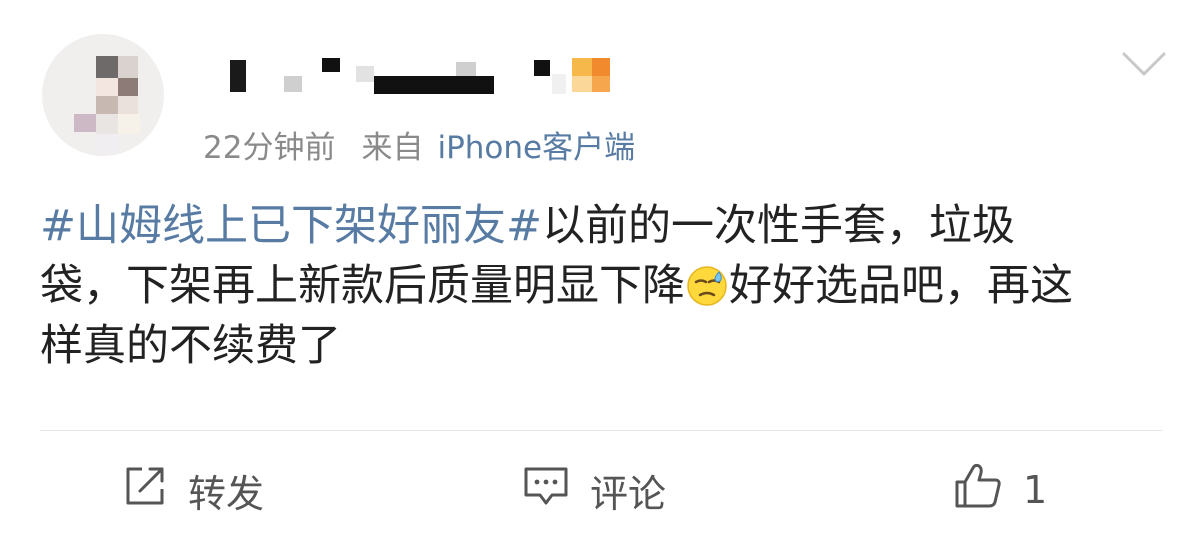 Image resolution: width=1200 pixels, height=538 pixels. Describe the element at coordinates (362, 286) in the screenshot. I see `post-text-line2: 袋，下架再上新款后质量明显下降` at that location.